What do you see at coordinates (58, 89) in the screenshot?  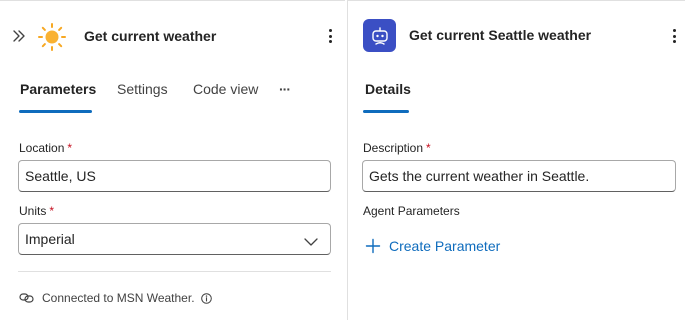 I see `tab-parameters: Parameters` at bounding box center [58, 89].